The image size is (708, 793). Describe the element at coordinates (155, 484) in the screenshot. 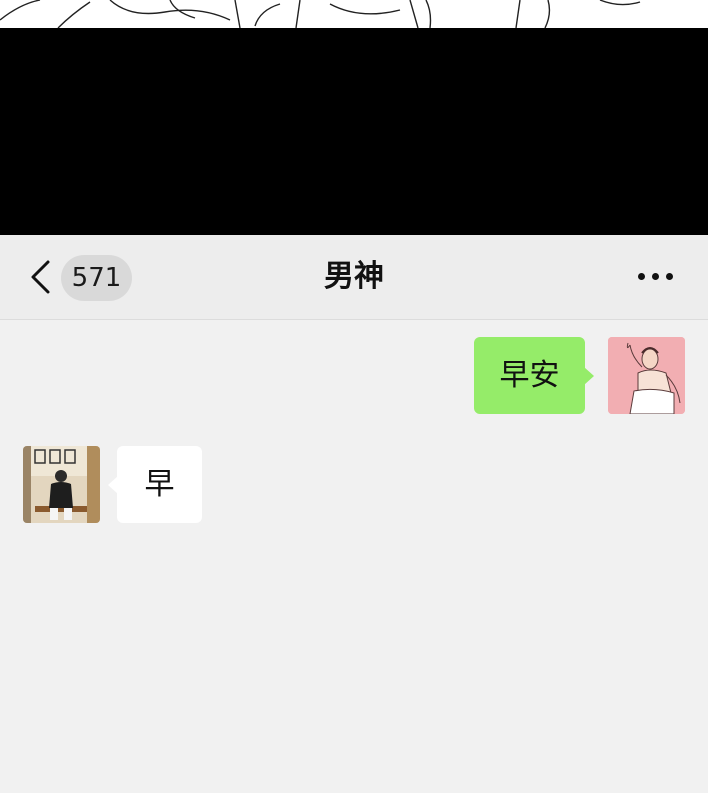

I see `message-bubble-incoming: 早` at that location.